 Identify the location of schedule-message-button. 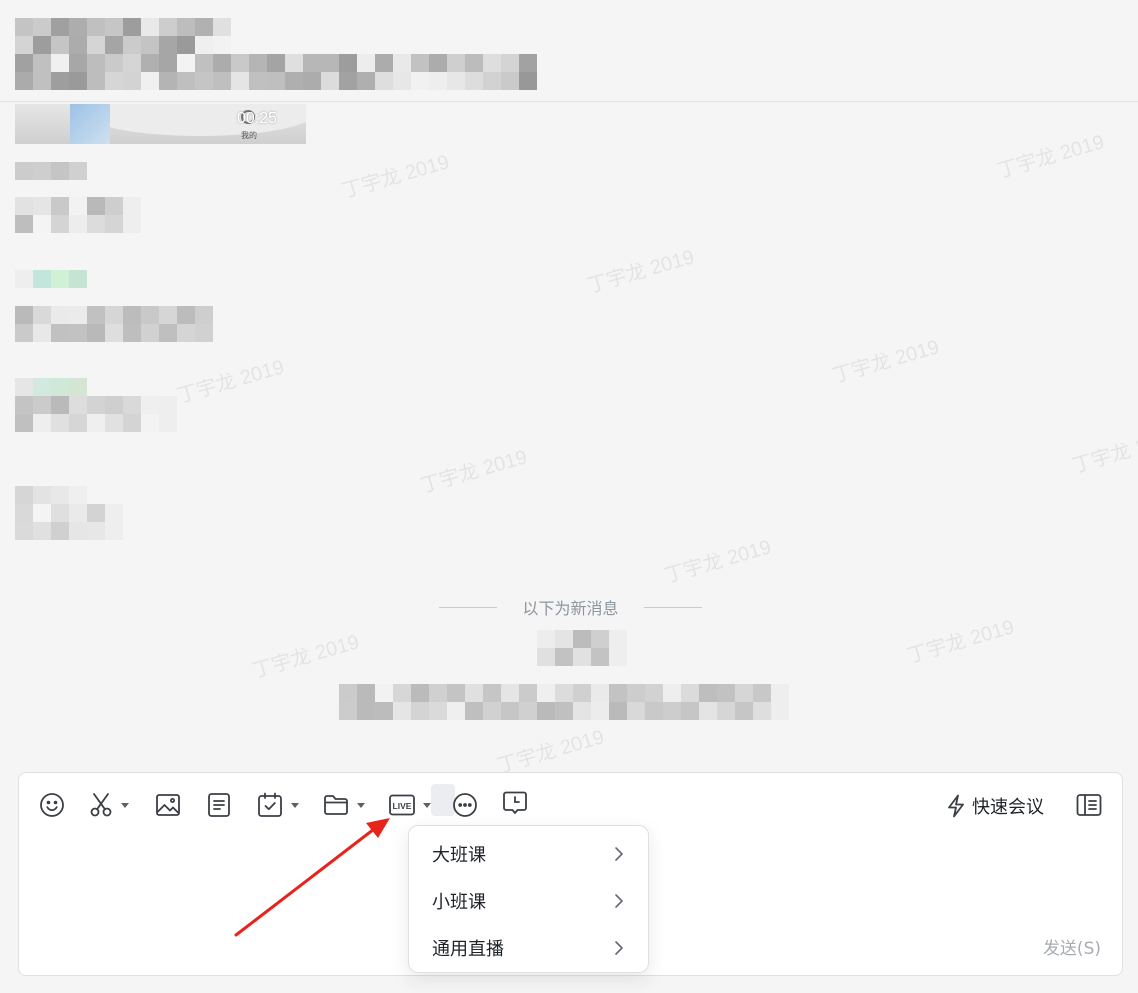
(515, 804).